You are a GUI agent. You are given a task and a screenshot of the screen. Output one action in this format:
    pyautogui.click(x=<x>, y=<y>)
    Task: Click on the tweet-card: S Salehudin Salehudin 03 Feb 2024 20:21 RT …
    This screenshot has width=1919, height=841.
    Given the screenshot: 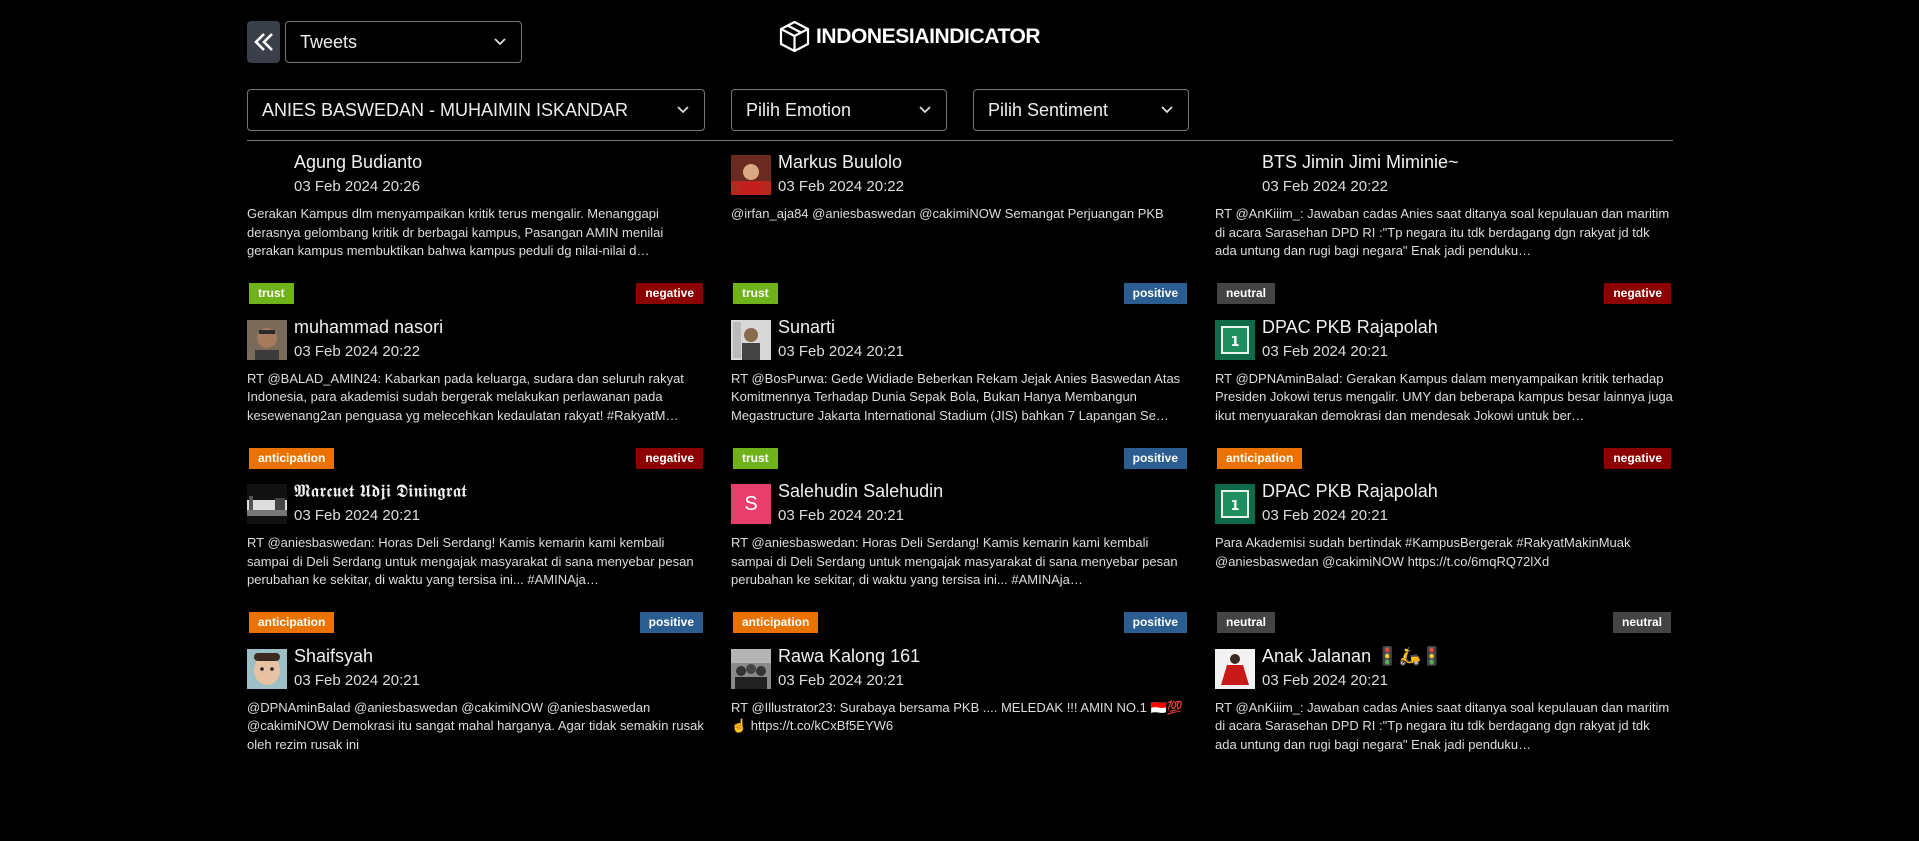 What is the action you would take?
    pyautogui.click(x=960, y=556)
    